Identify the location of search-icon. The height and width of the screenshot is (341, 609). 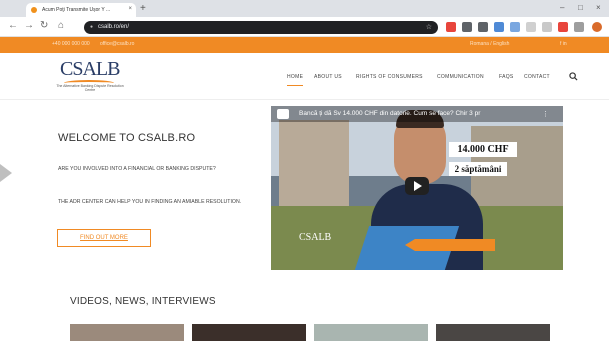
(573, 77).